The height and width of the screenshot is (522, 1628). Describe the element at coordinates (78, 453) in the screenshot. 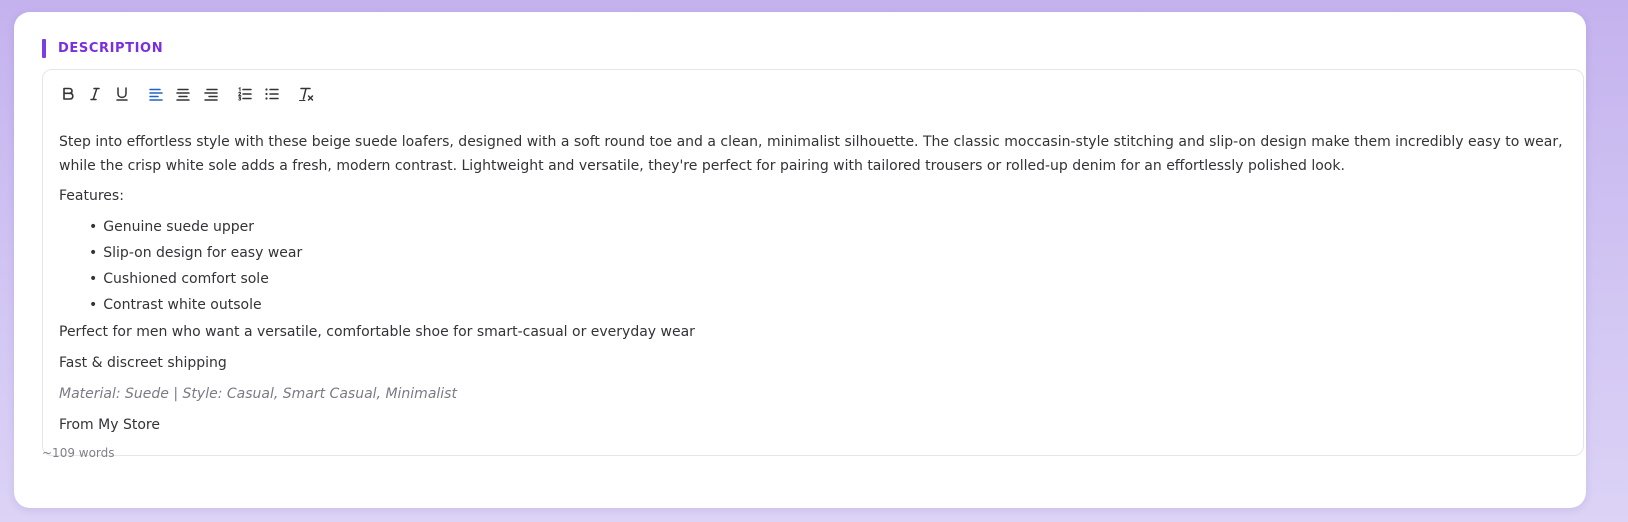

I see `word-count: ~109 words` at that location.